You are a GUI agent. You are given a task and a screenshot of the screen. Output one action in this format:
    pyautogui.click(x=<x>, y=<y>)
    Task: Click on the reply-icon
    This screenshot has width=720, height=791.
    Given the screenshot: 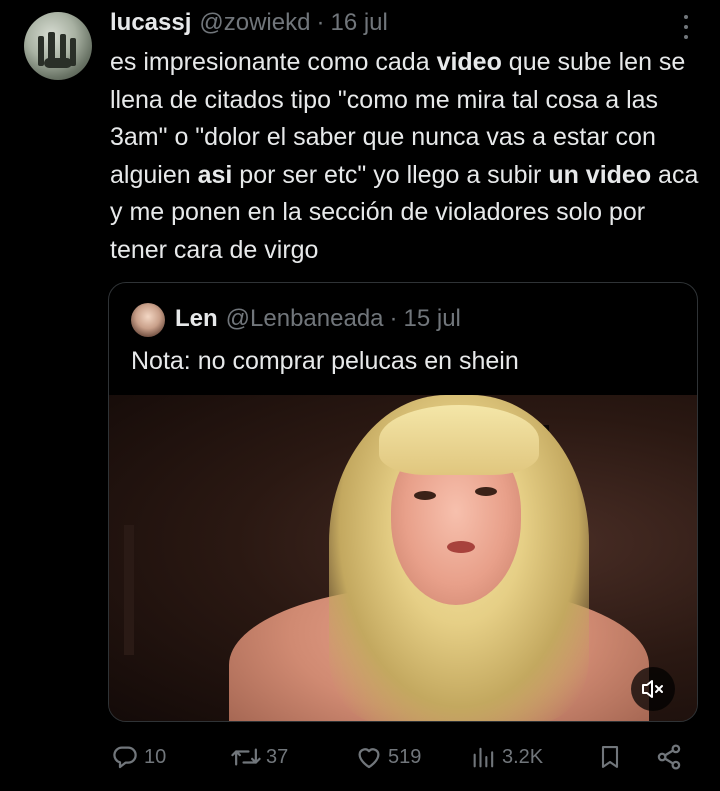 What is the action you would take?
    pyautogui.click(x=125, y=757)
    